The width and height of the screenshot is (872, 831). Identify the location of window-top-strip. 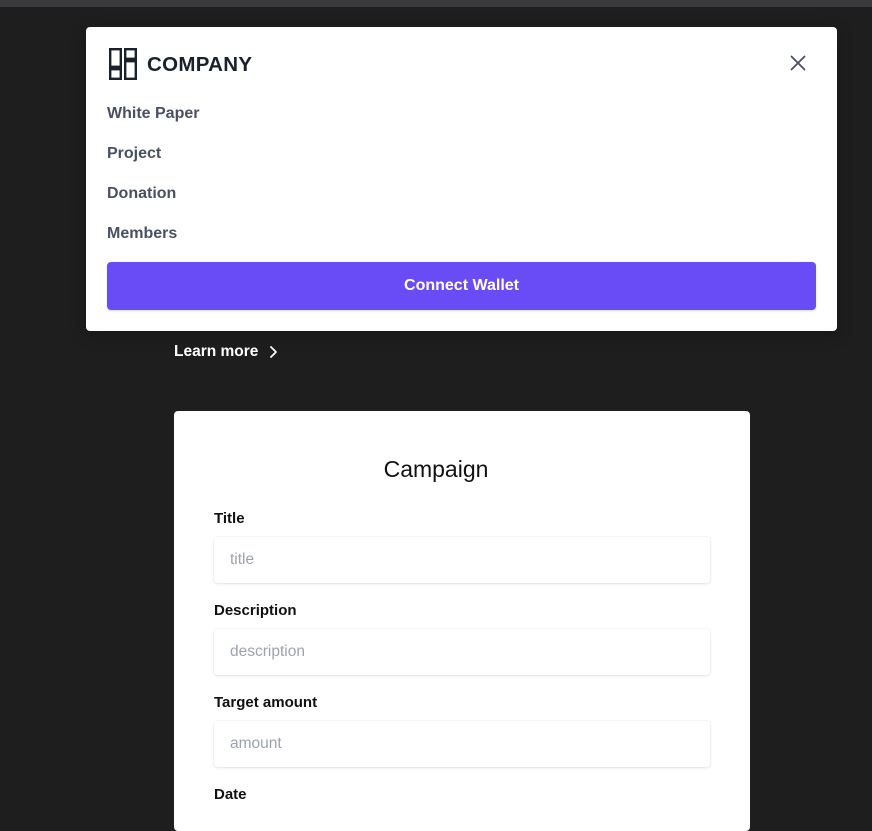
(436, 3).